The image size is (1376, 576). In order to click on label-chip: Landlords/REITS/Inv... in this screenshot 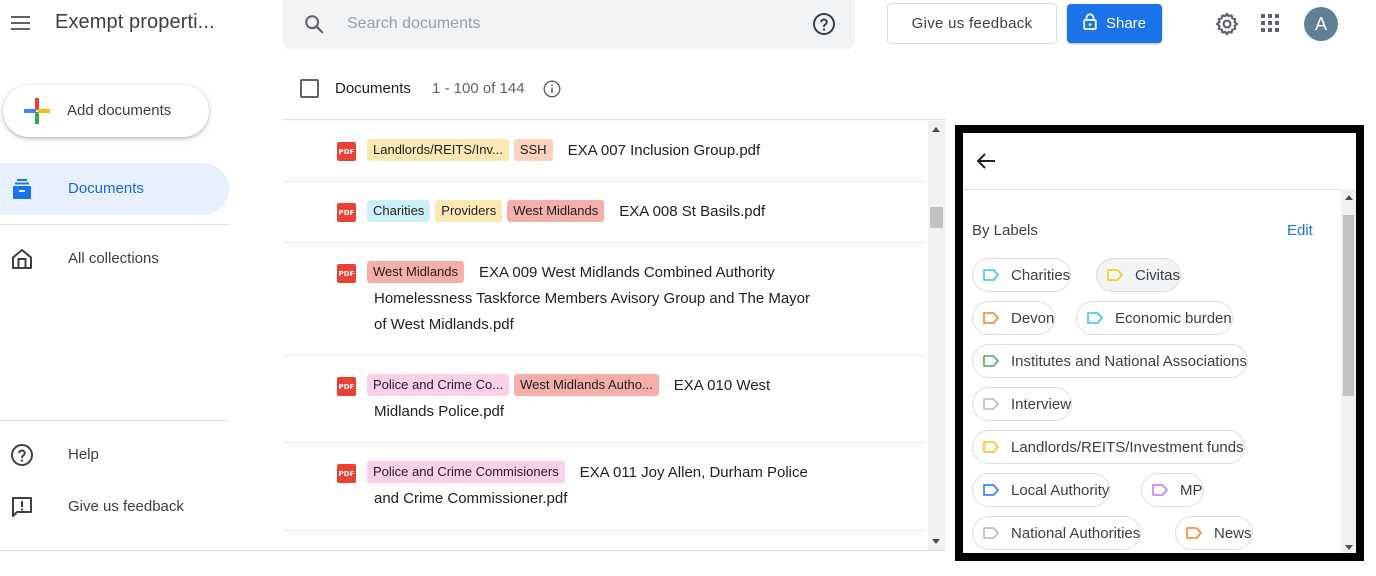, I will do `click(438, 150)`.